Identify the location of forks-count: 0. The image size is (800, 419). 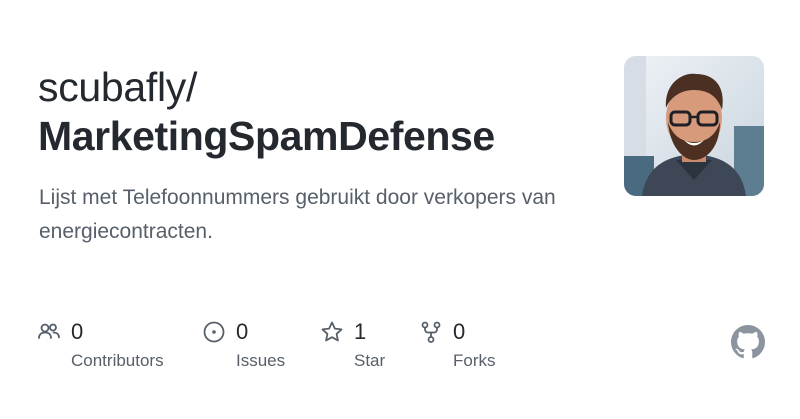
(459, 331).